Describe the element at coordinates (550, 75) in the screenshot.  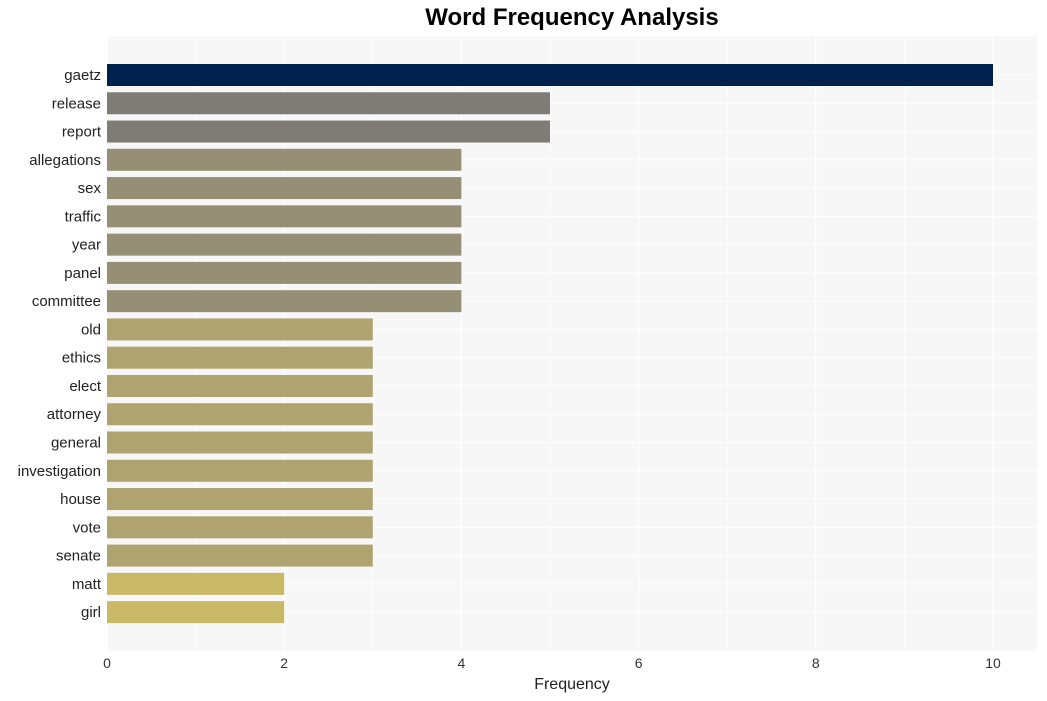
I see `bar-gaetz` at that location.